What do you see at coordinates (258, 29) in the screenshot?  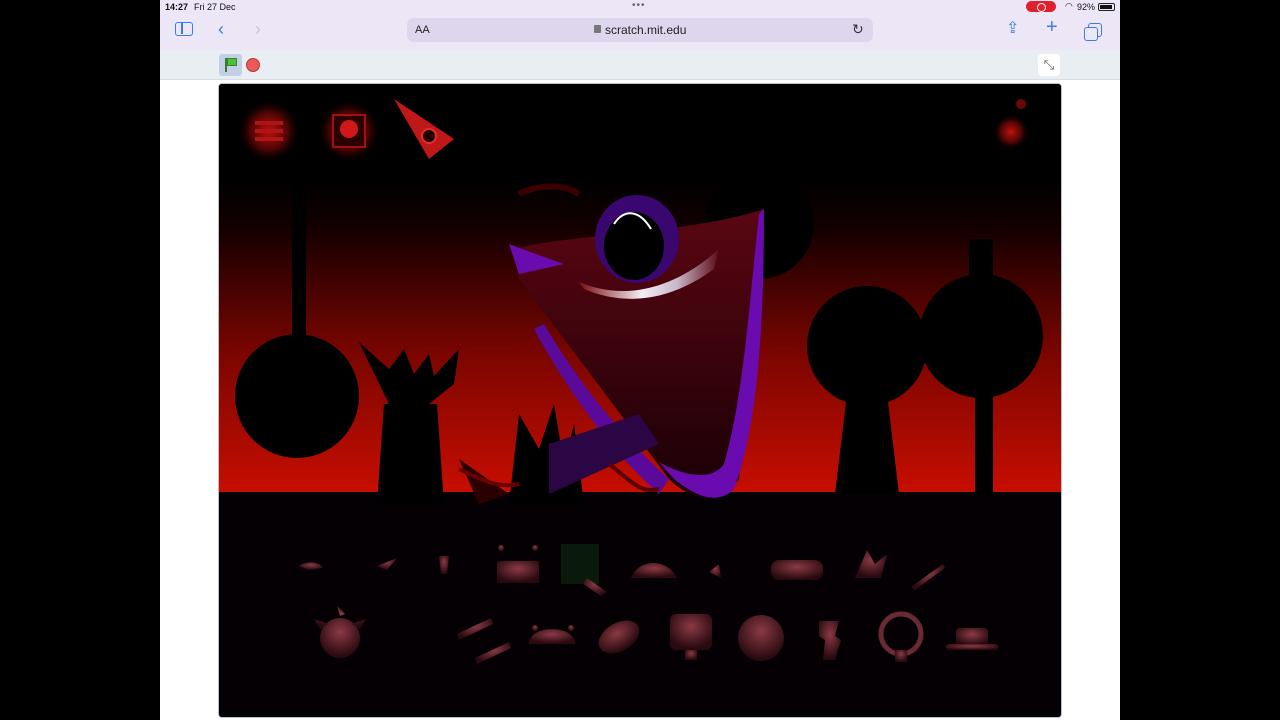 I see `chevron-right-icon: ›` at bounding box center [258, 29].